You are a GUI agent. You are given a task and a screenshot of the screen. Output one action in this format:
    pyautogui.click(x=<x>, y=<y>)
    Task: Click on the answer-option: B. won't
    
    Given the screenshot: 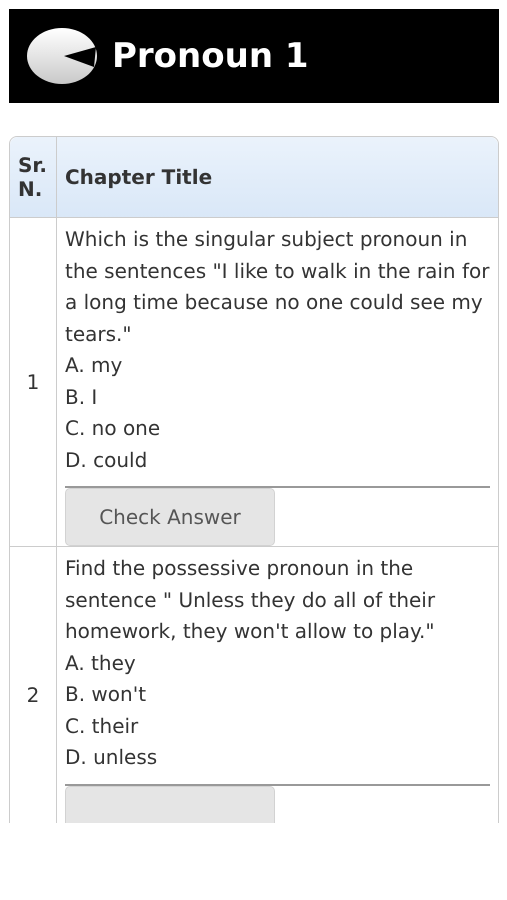 What is the action you would take?
    pyautogui.click(x=277, y=694)
    